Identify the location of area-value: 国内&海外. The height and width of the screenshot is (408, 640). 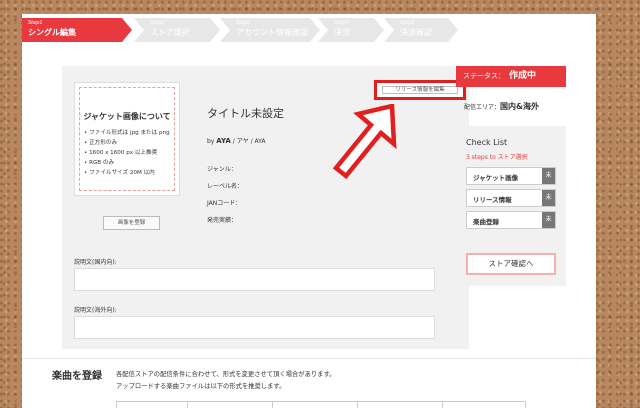
(519, 106).